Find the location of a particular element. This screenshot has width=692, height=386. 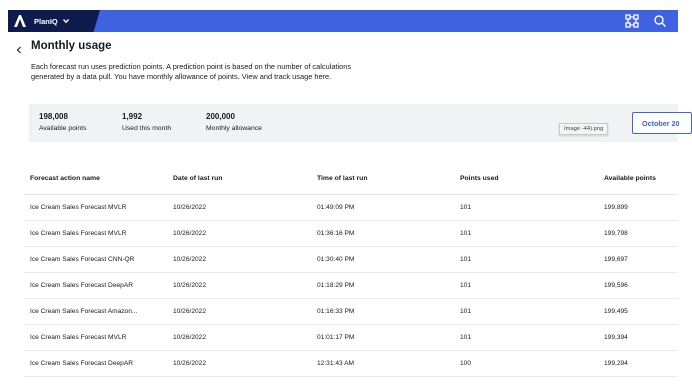

available-points-stat: 198,008 Available points is located at coordinates (63, 122).